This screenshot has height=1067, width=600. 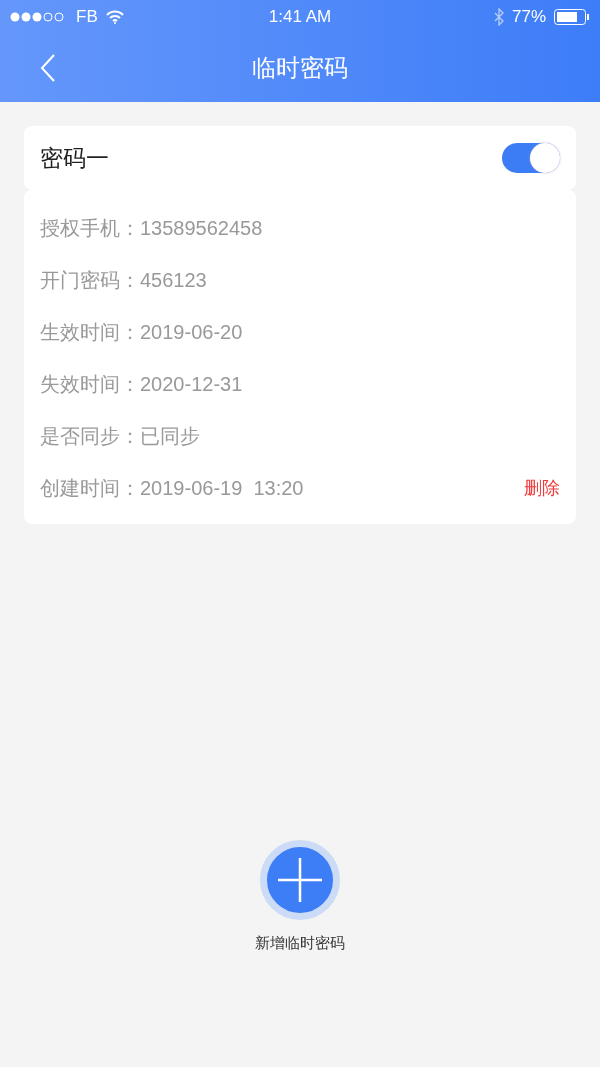 I want to click on field-label: 开门密码：, so click(x=90, y=280).